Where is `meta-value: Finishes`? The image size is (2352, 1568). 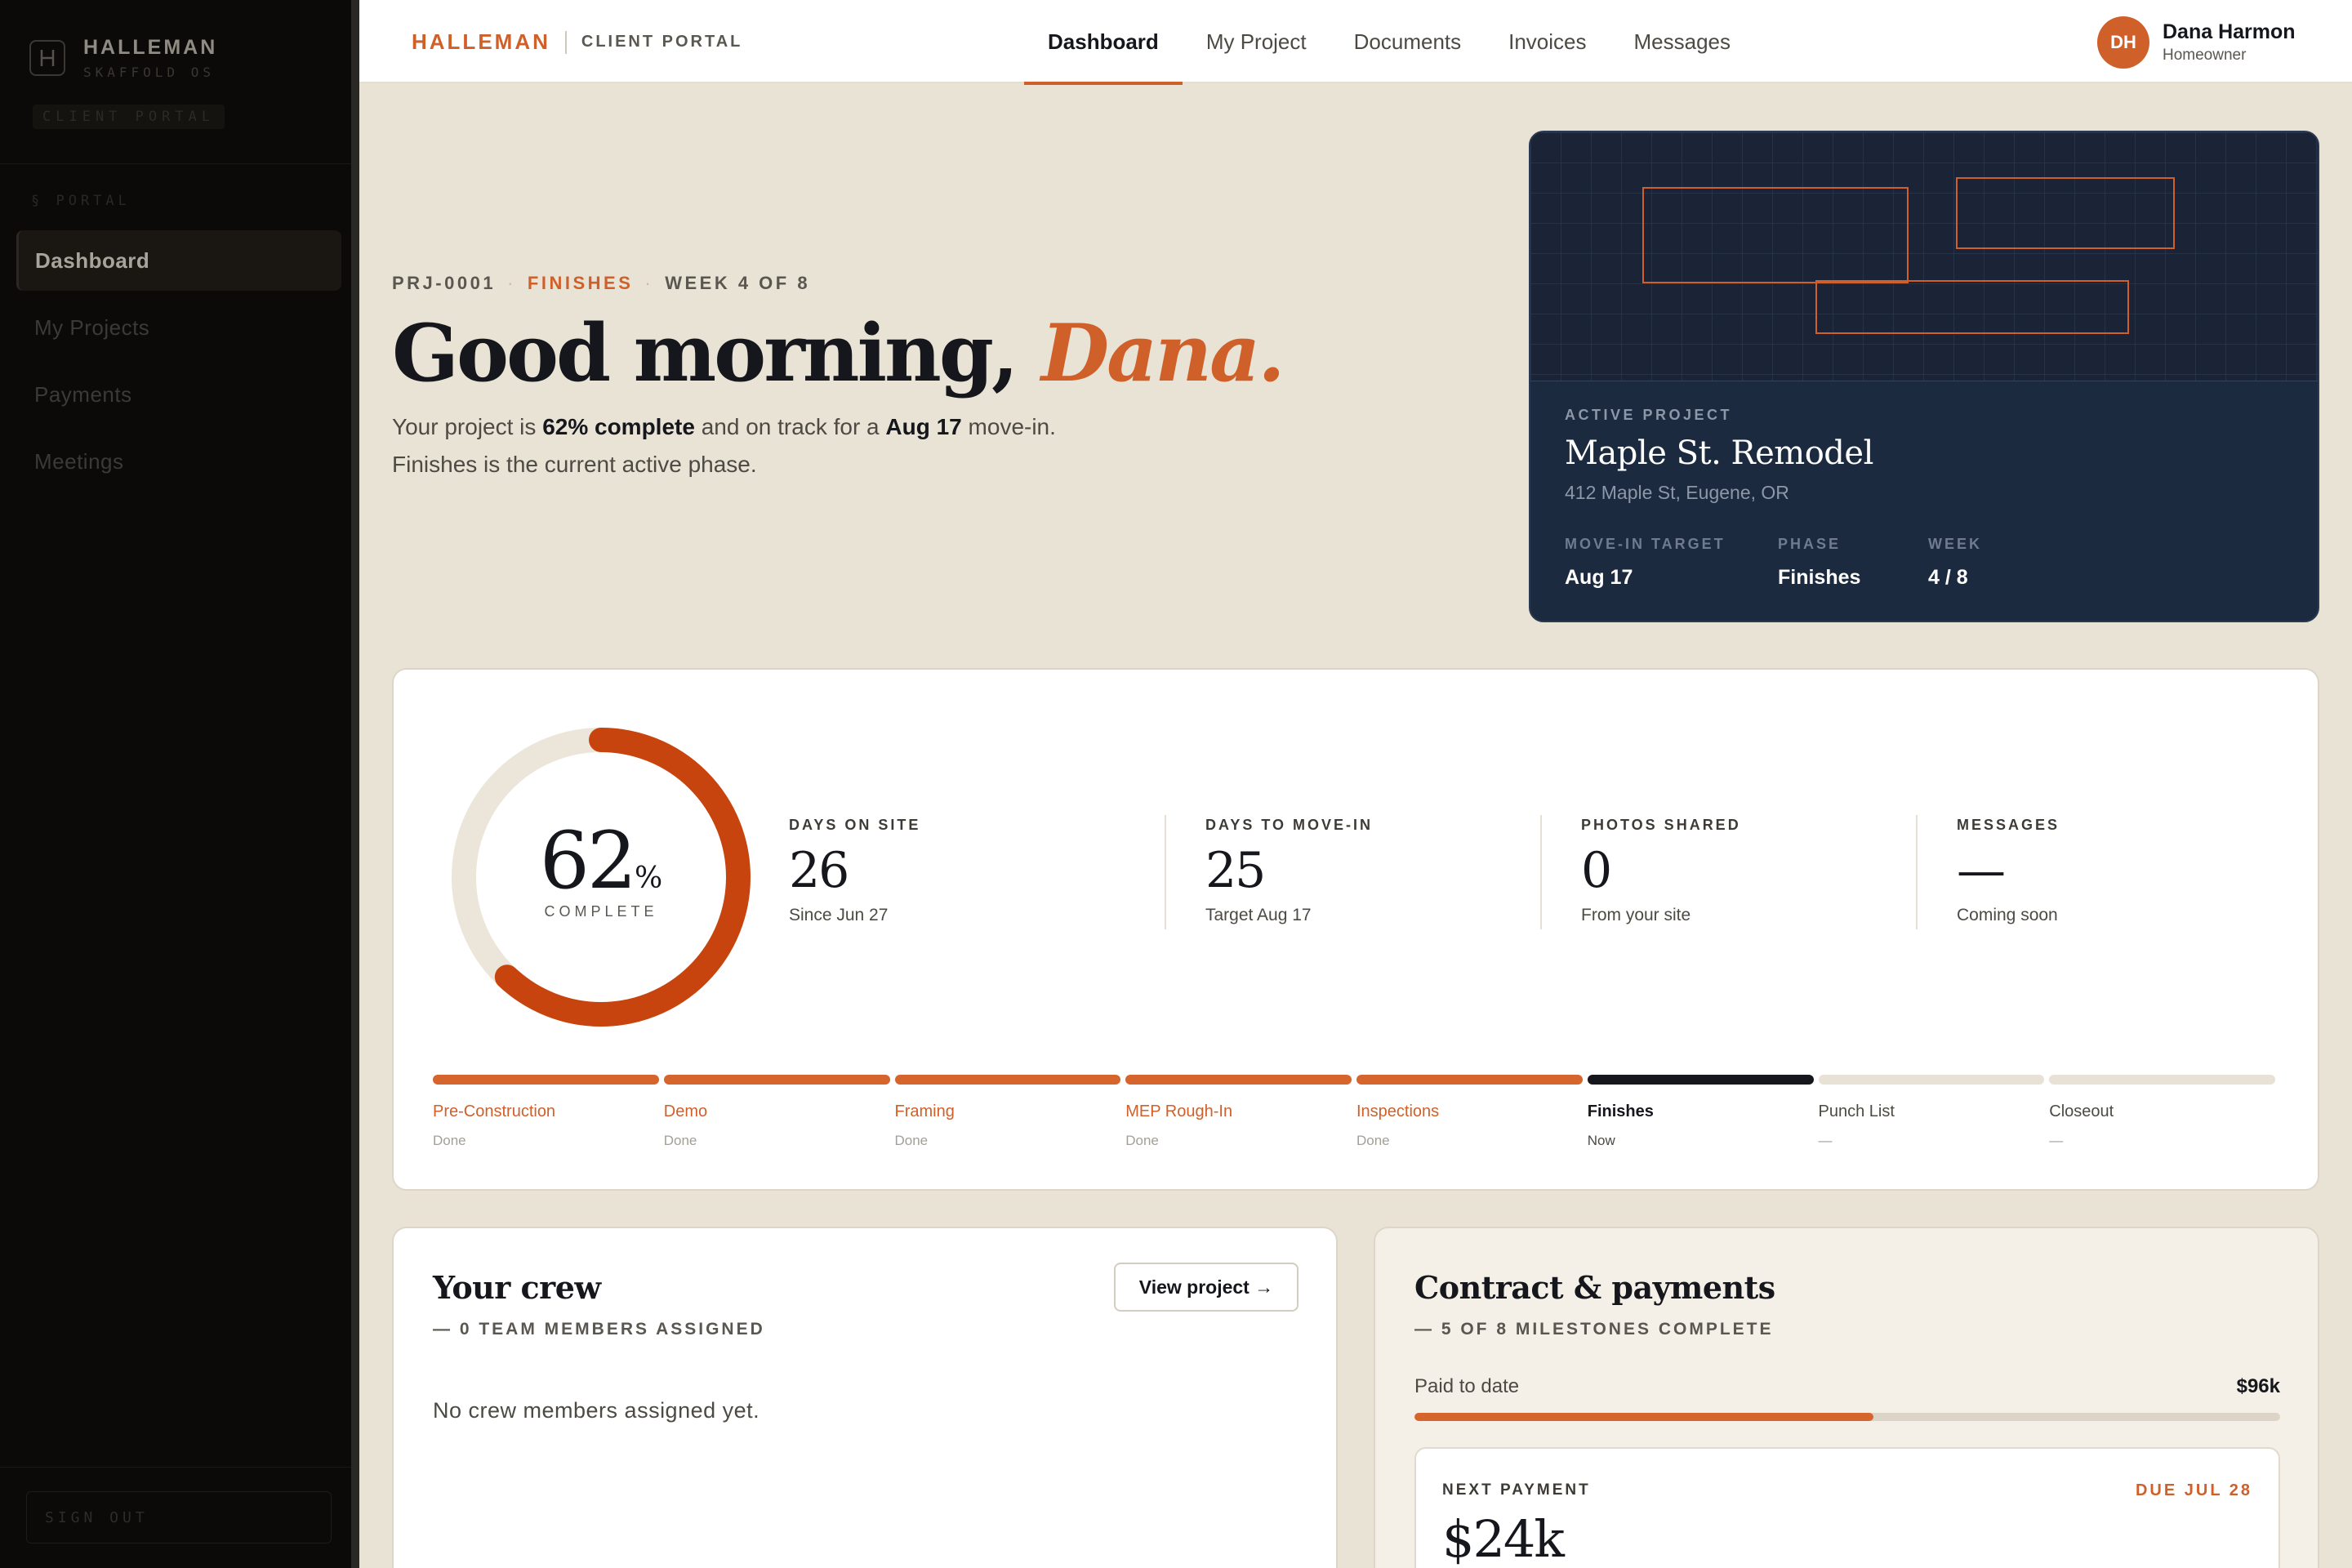 meta-value: Finishes is located at coordinates (1819, 577).